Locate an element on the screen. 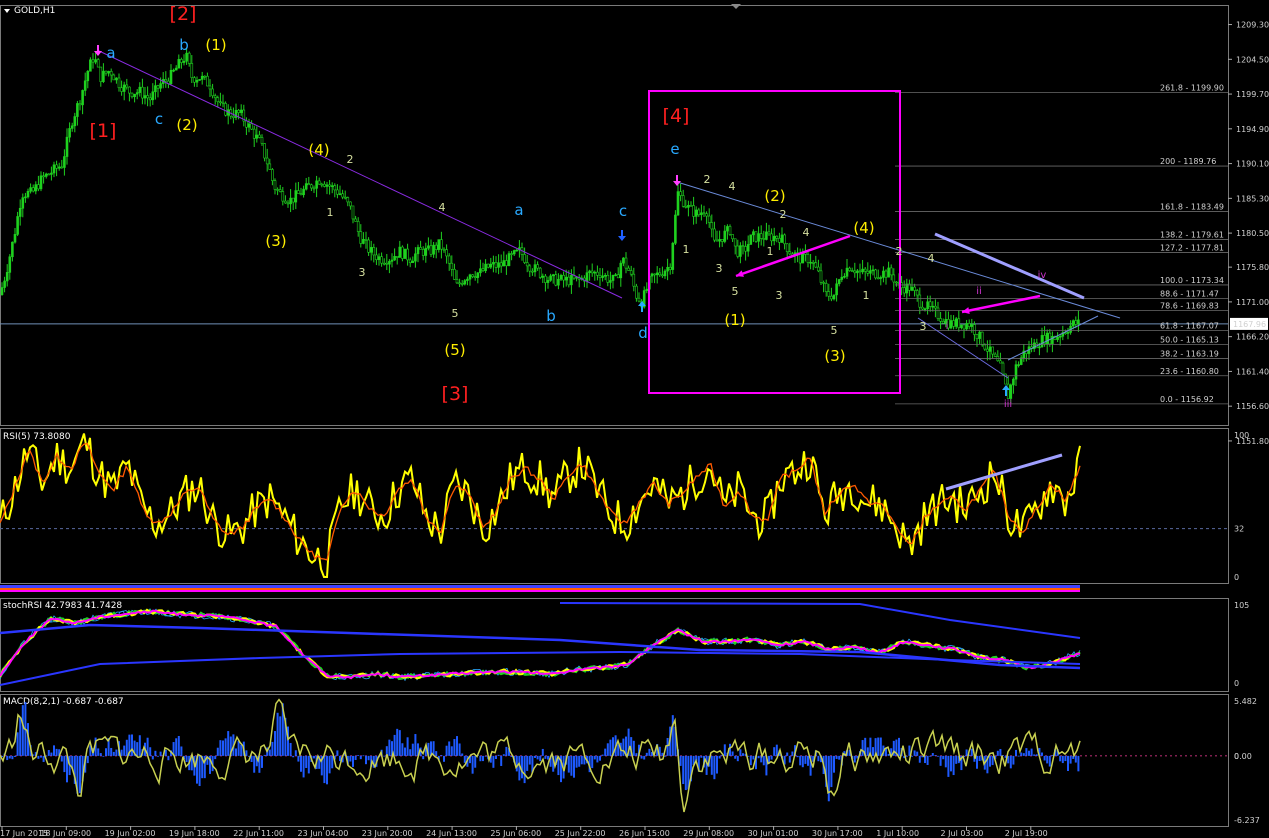 The image size is (1269, 838). wave-label-minor: 4 is located at coordinates (442, 207).